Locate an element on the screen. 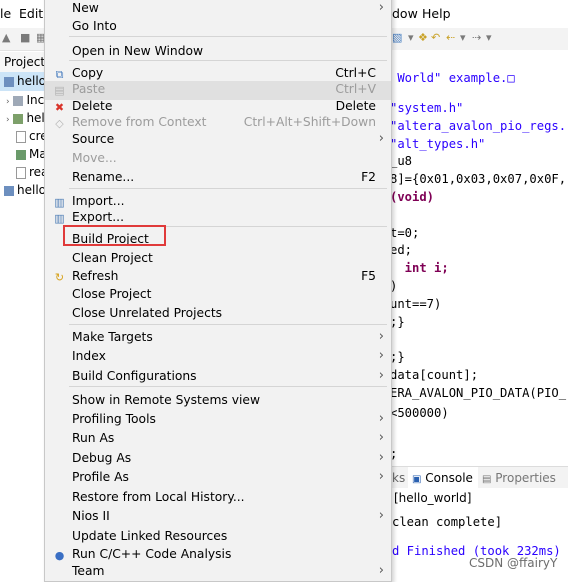  project-explorer-tab: Project is located at coordinates (24, 62).